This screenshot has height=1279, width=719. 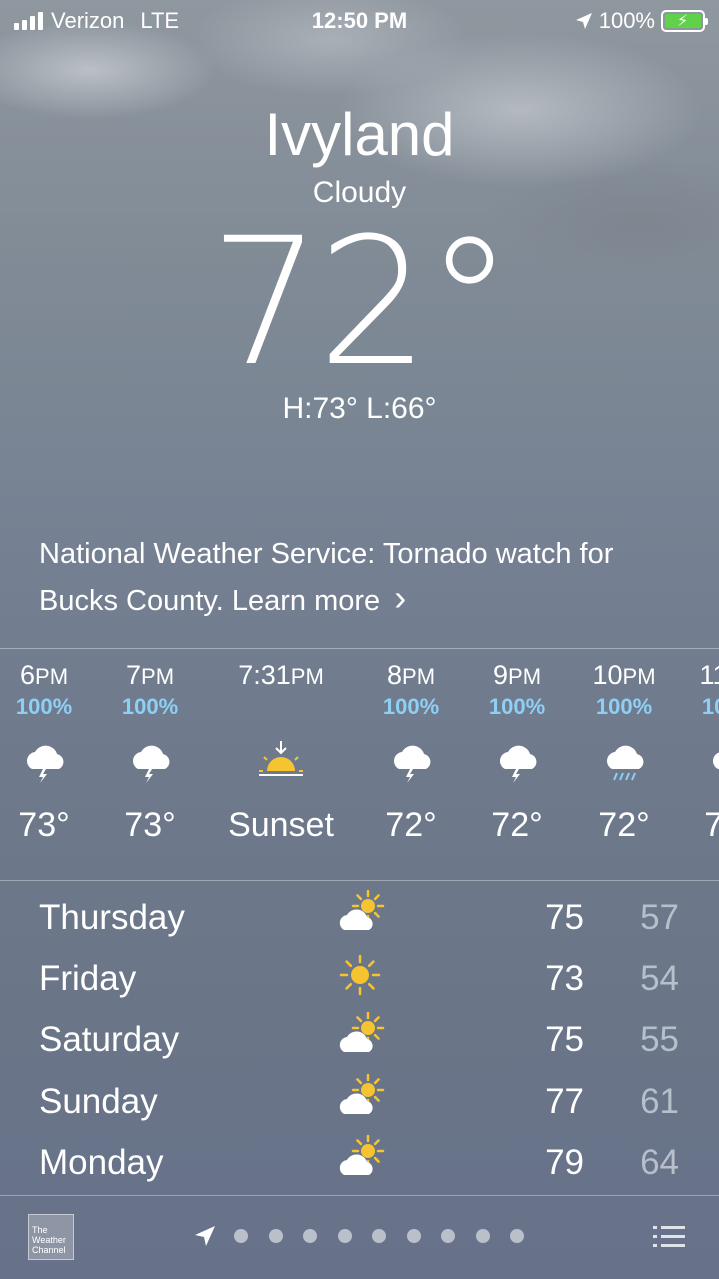 I want to click on daily-row: Thursday 75 57, so click(x=359, y=923).